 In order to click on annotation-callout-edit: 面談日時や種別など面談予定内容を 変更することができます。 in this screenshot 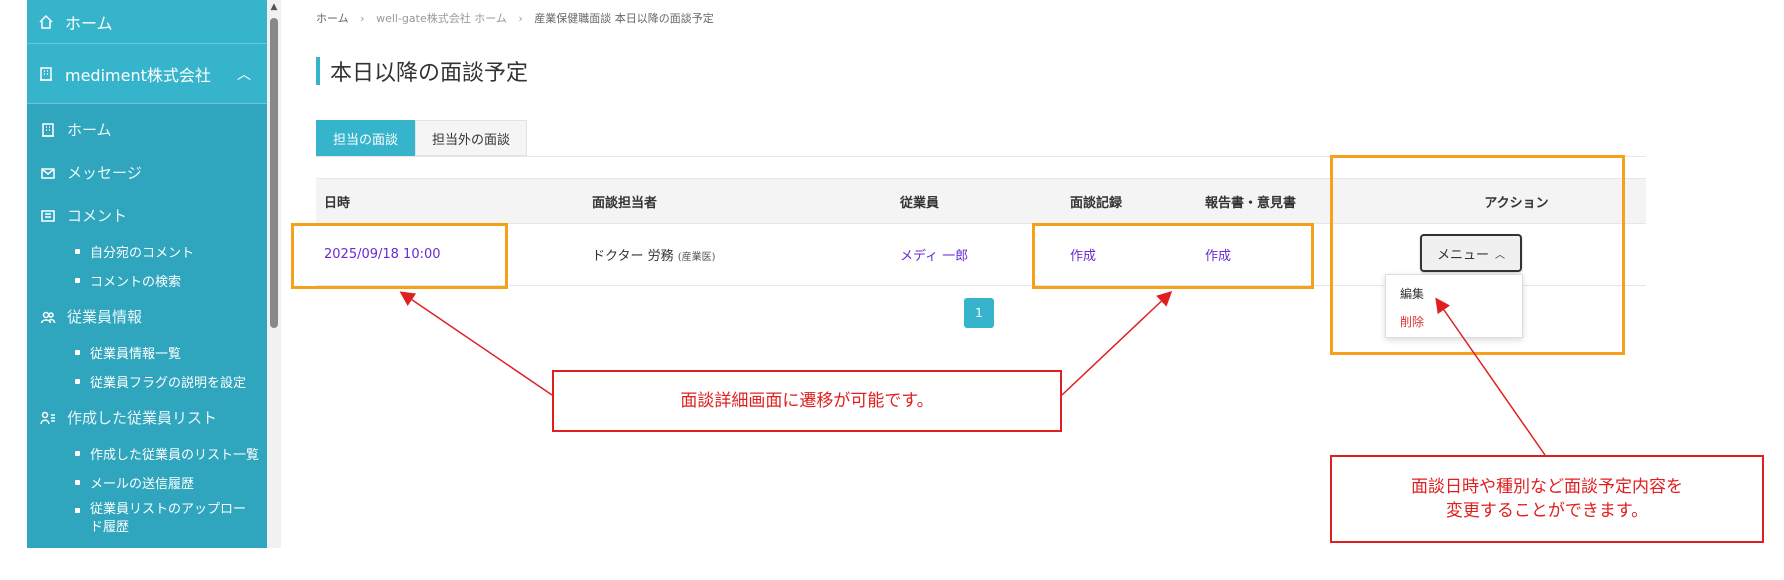, I will do `click(1547, 499)`.